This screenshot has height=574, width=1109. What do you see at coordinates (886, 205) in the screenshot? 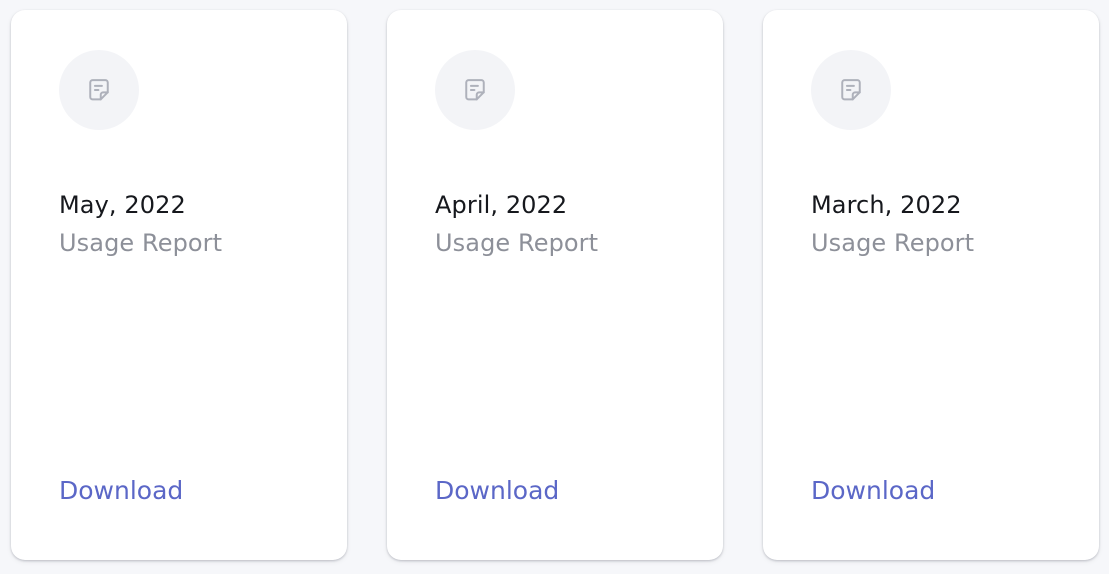
I see `report-period: March, 2022` at bounding box center [886, 205].